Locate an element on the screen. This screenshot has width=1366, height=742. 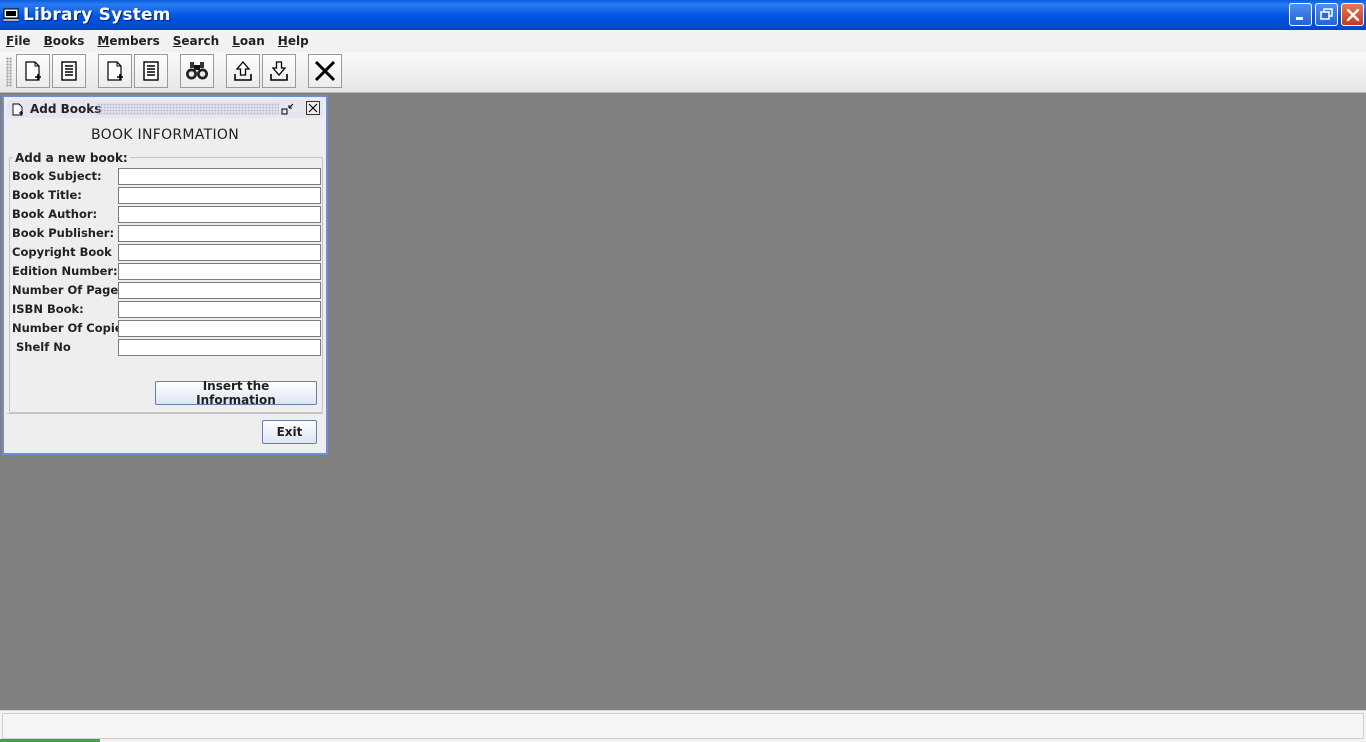
status-field is located at coordinates (683, 726).